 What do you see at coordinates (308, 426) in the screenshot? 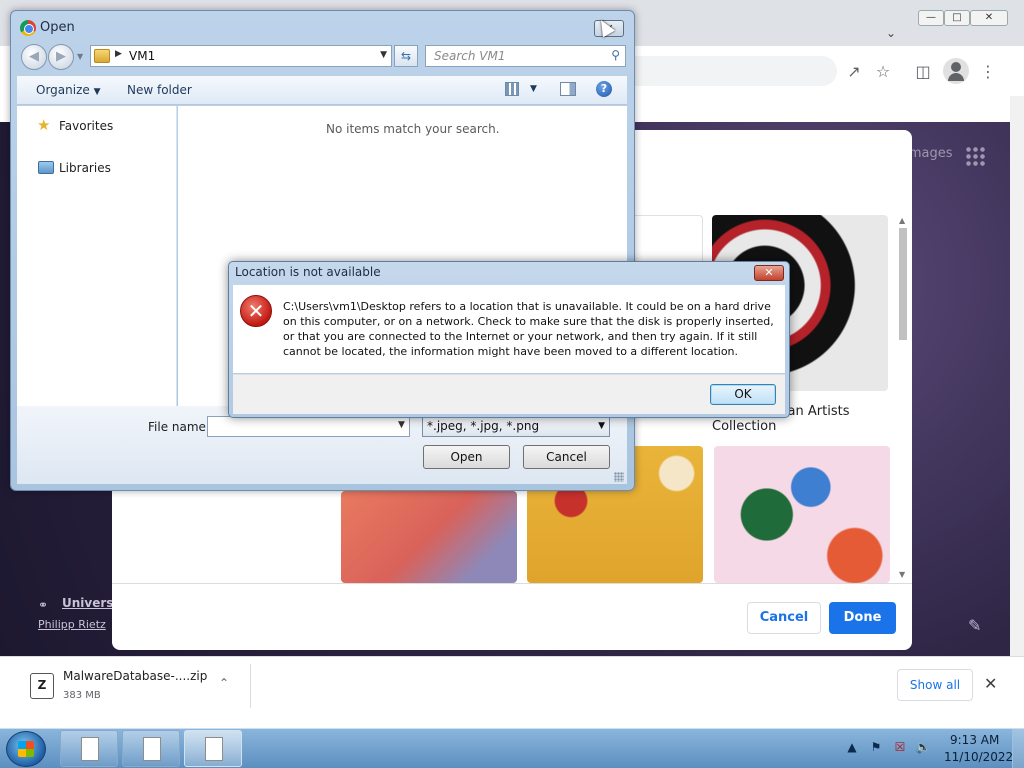
I see `file-name-input` at bounding box center [308, 426].